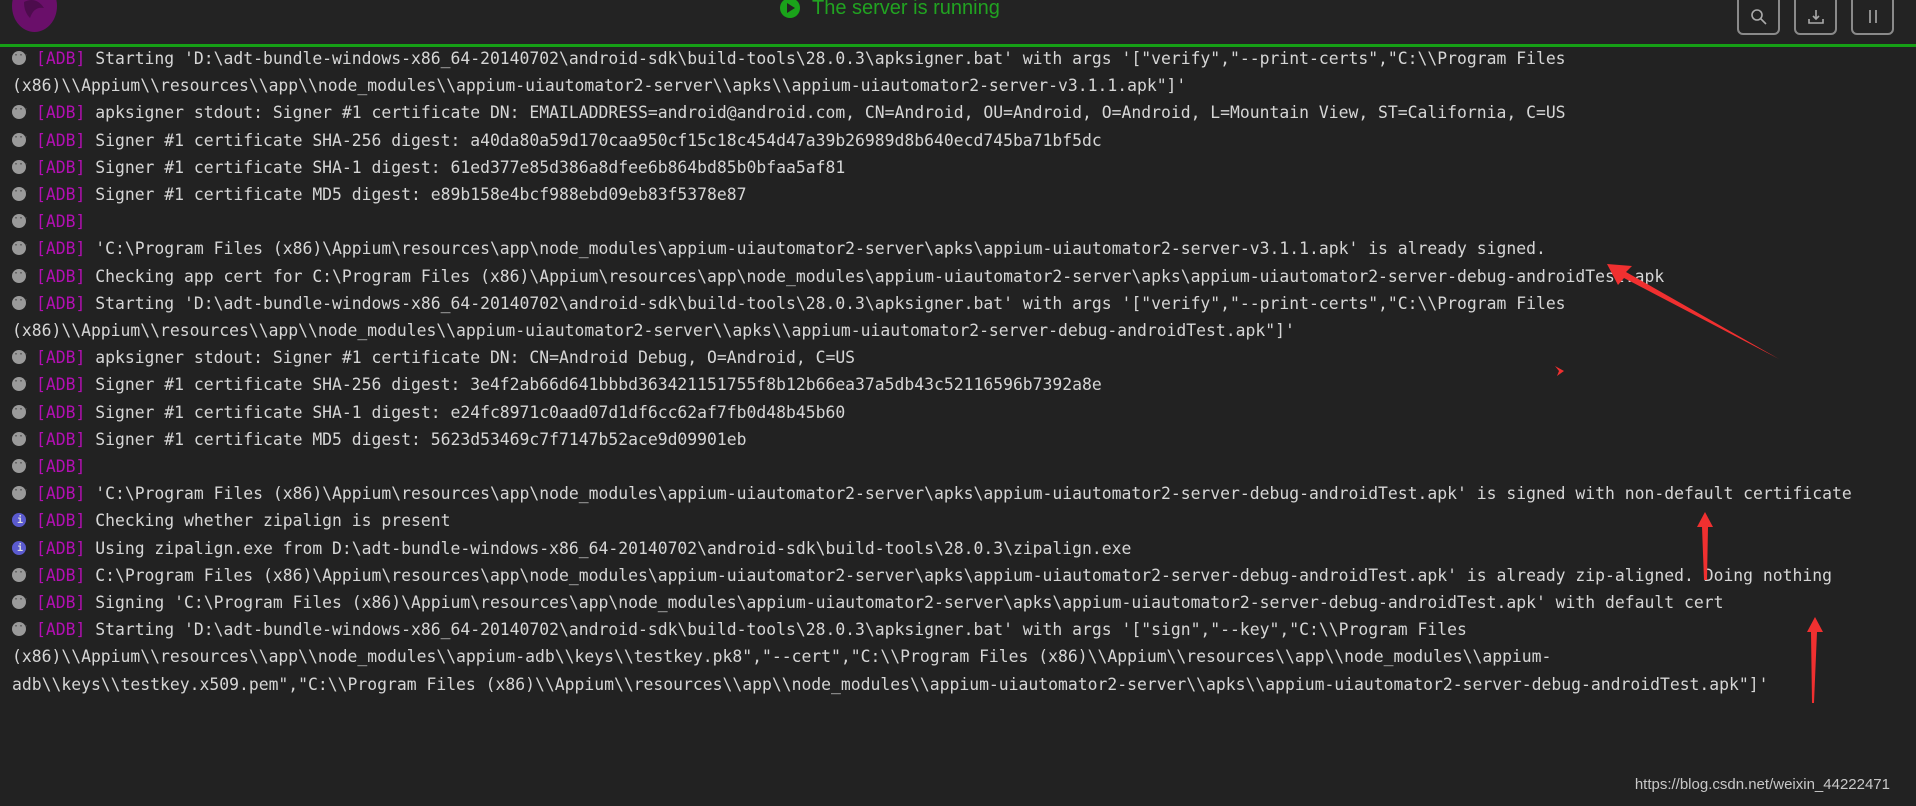  What do you see at coordinates (1762, 784) in the screenshot?
I see `watermark: https://blog.csdn.net/weixin_44222471` at bounding box center [1762, 784].